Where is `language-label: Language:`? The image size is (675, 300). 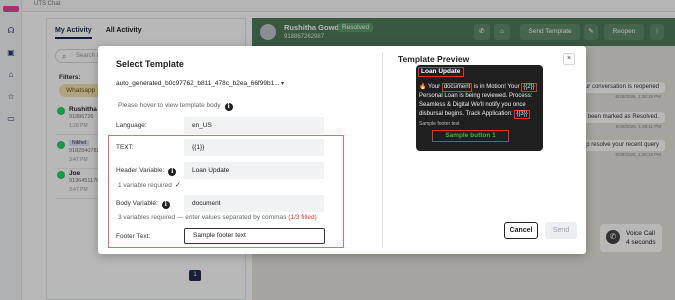
language-label: Language: is located at coordinates (131, 125).